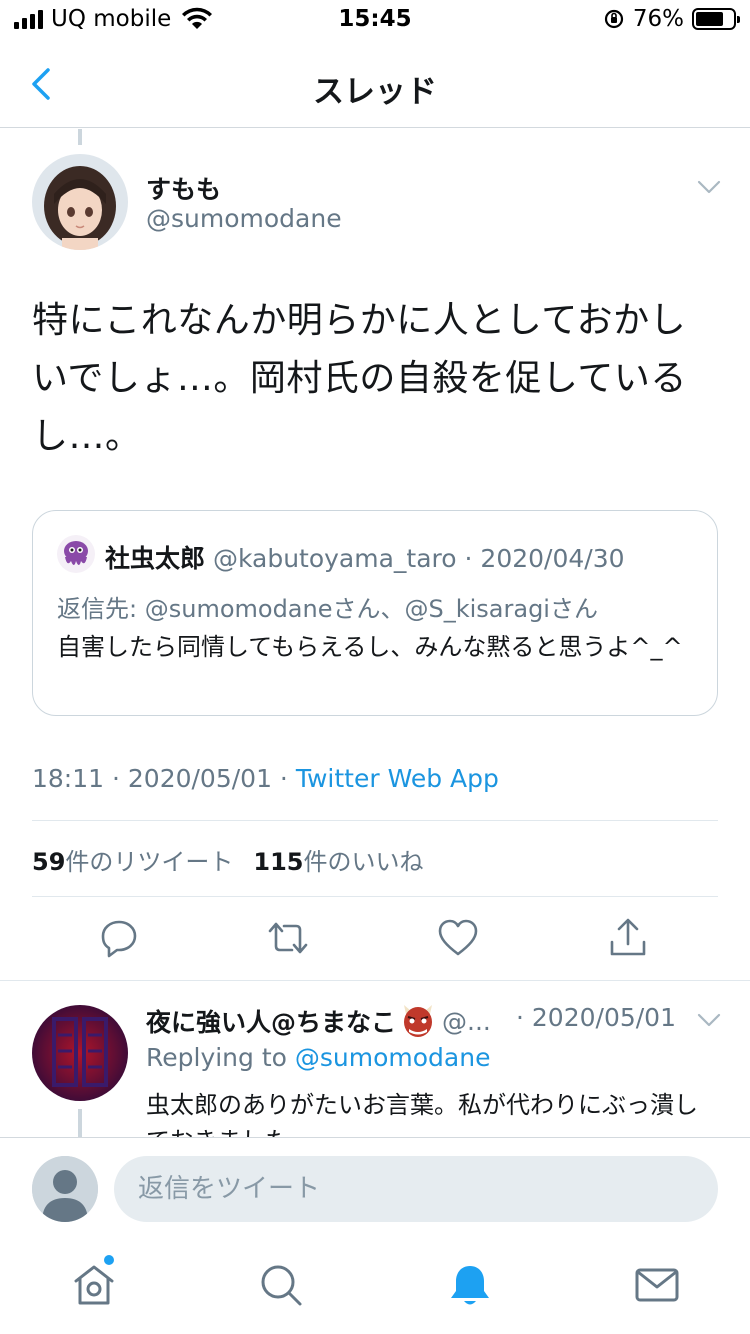 The image size is (750, 1334). What do you see at coordinates (544, 558) in the screenshot?
I see `quote-date: · 2020/04/30` at bounding box center [544, 558].